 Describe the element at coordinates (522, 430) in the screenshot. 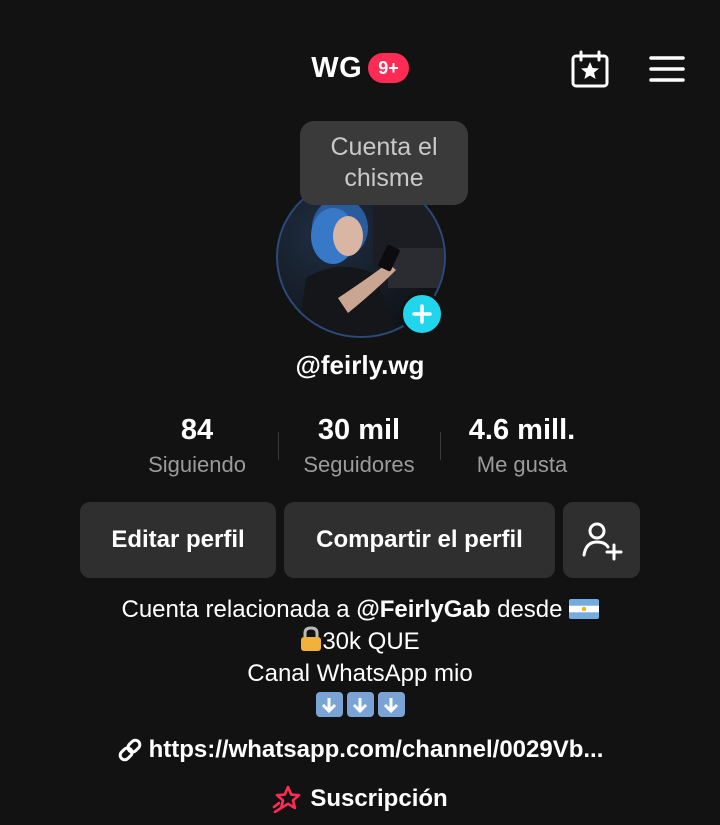

I see `stat-likes-value: 4.6 mill.` at that location.